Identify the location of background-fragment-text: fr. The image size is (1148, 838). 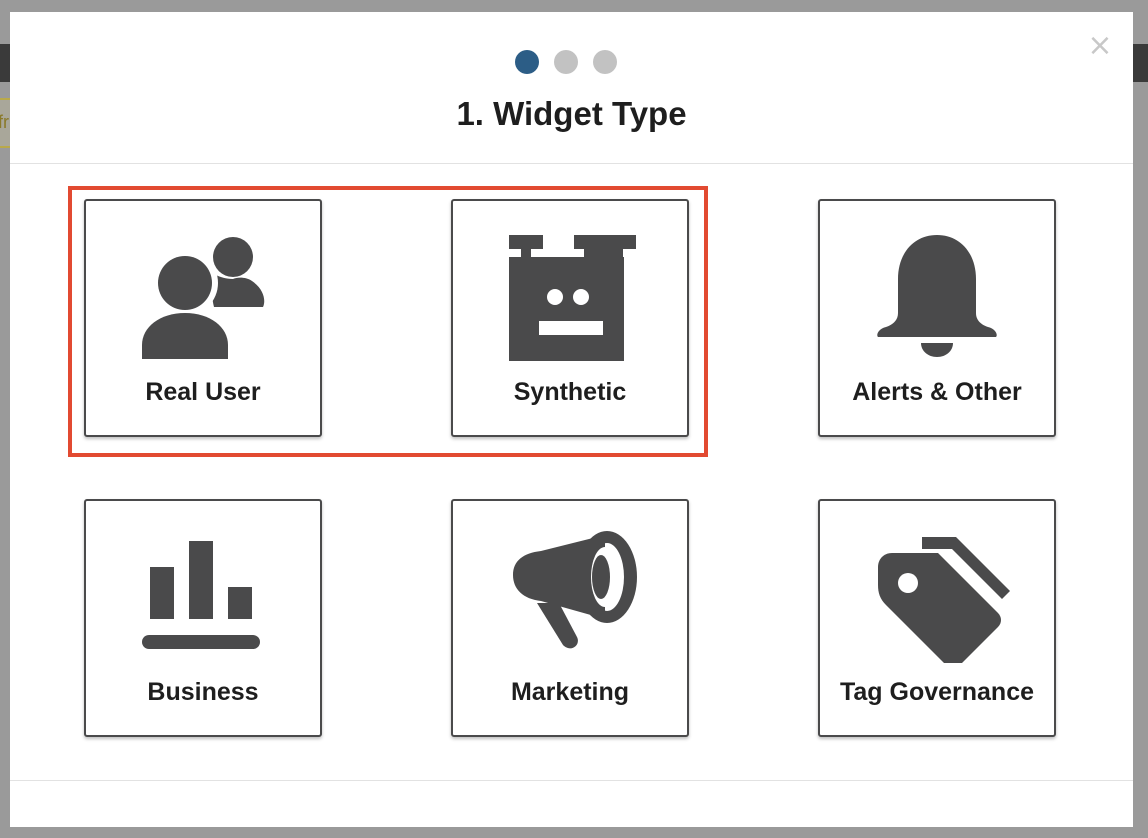
(4, 122).